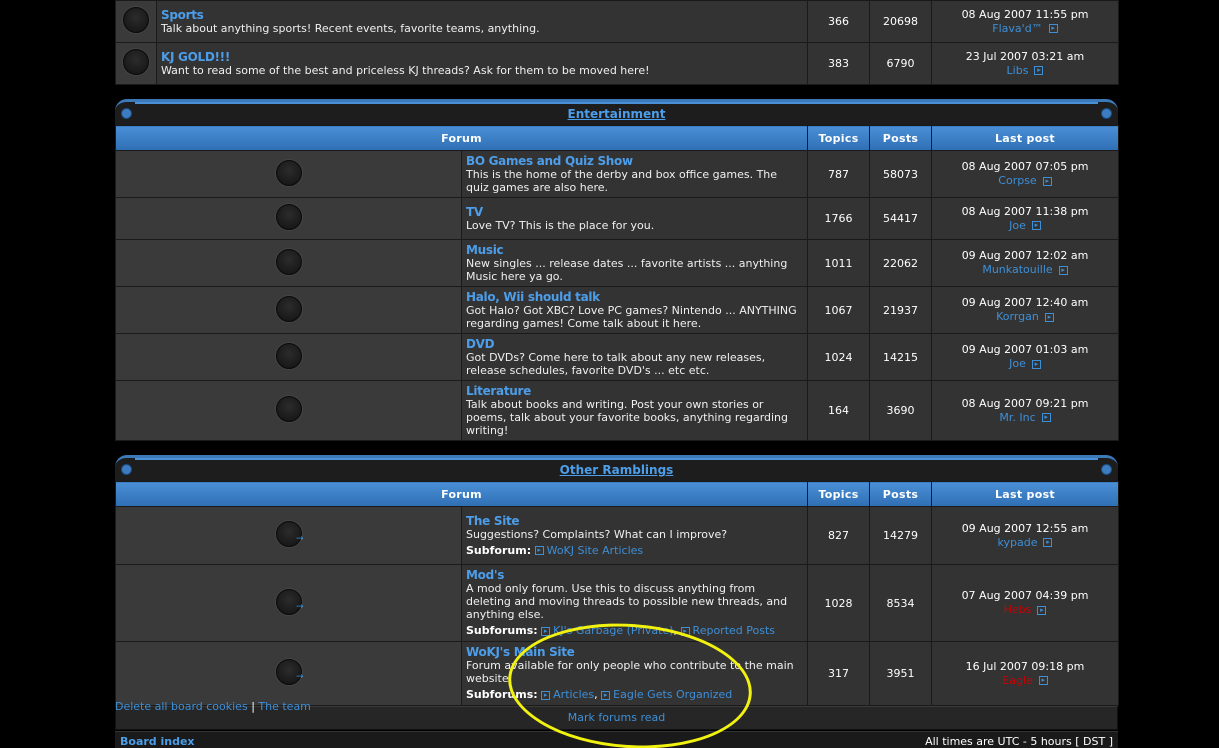 The image size is (1219, 748). Describe the element at coordinates (502, 630) in the screenshot. I see `subforum-label: Subforums:` at that location.